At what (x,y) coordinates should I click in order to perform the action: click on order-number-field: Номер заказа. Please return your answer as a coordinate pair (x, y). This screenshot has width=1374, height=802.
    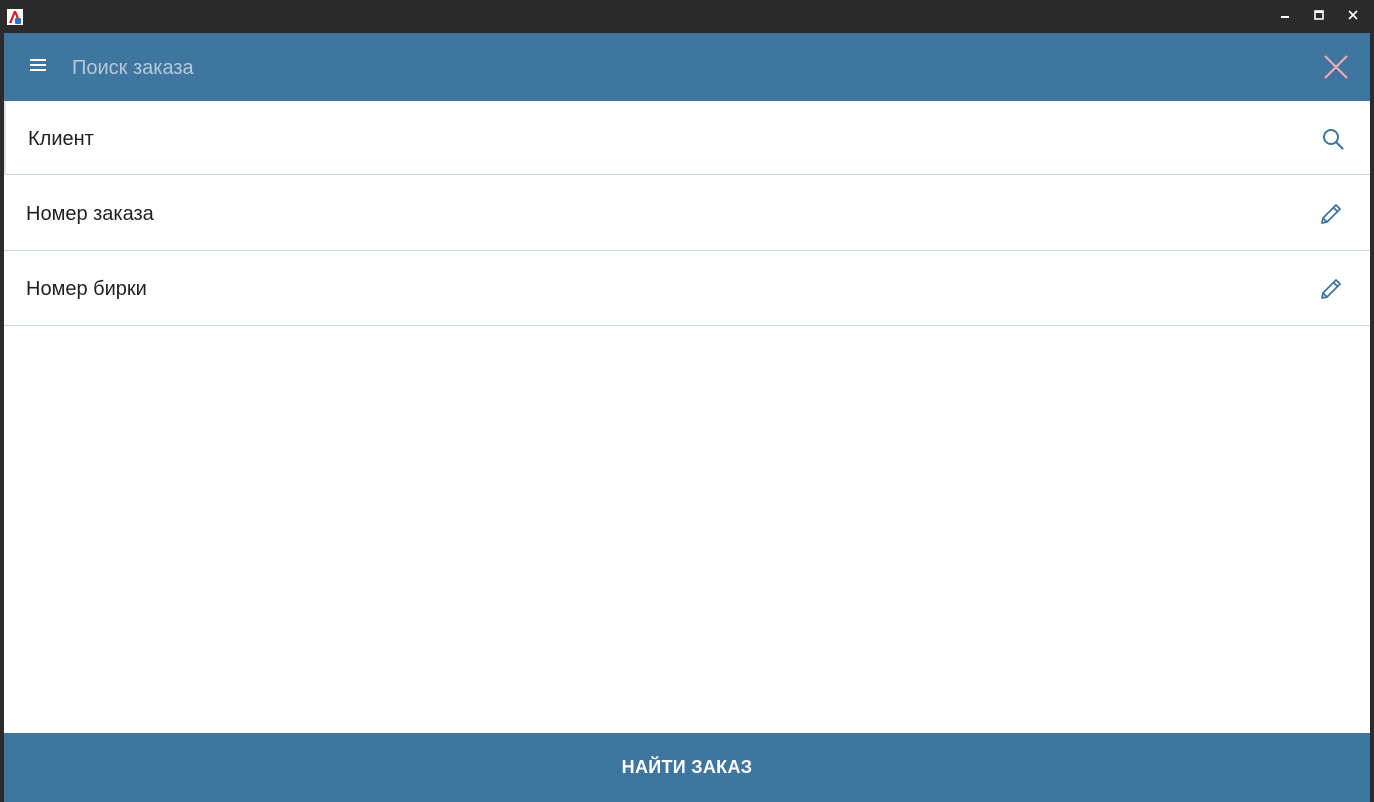
    Looking at the image, I should click on (687, 213).